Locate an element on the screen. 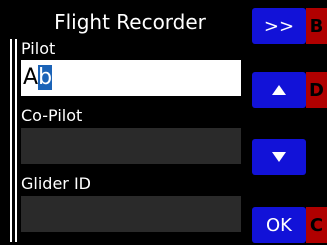 Image resolution: width=327 pixels, height=245 pixels. up-arrow-icon is located at coordinates (279, 90).